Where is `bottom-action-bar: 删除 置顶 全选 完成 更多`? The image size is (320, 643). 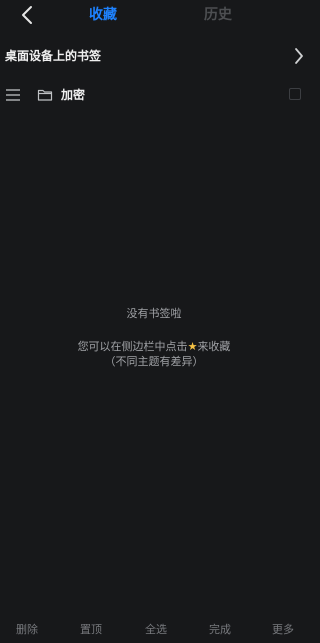
bottom-action-bar: 删除 置顶 全选 完成 更多 is located at coordinates (154, 630).